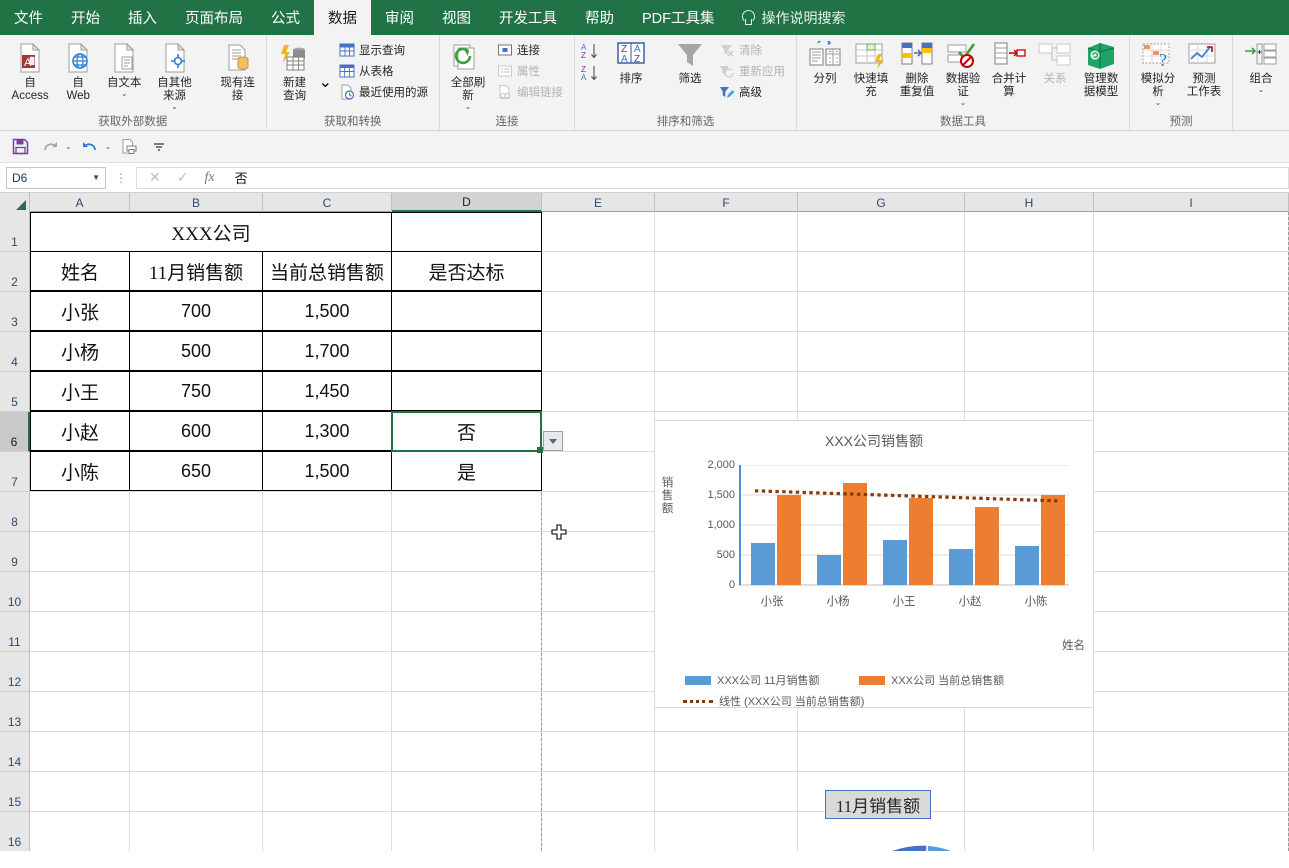  I want to click on from-web-button: 自 Web, so click(78, 70).